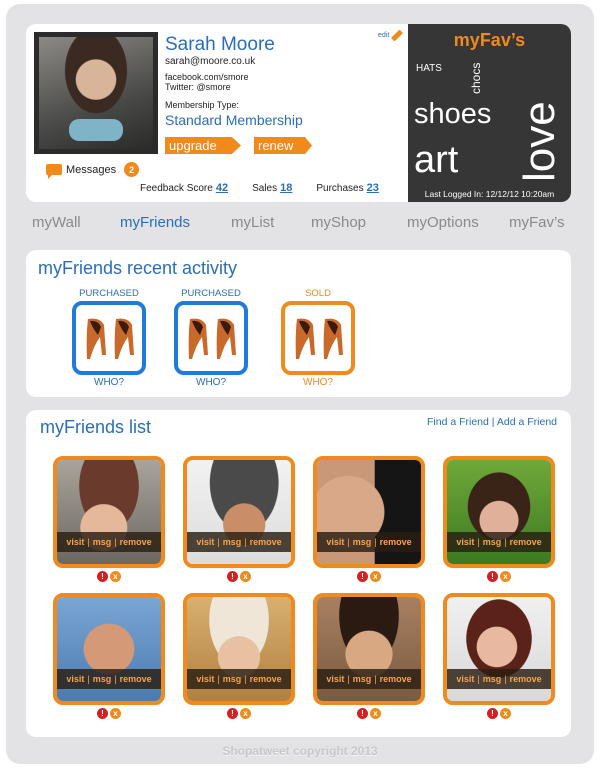  I want to click on feedback-value-link: 42, so click(222, 188).